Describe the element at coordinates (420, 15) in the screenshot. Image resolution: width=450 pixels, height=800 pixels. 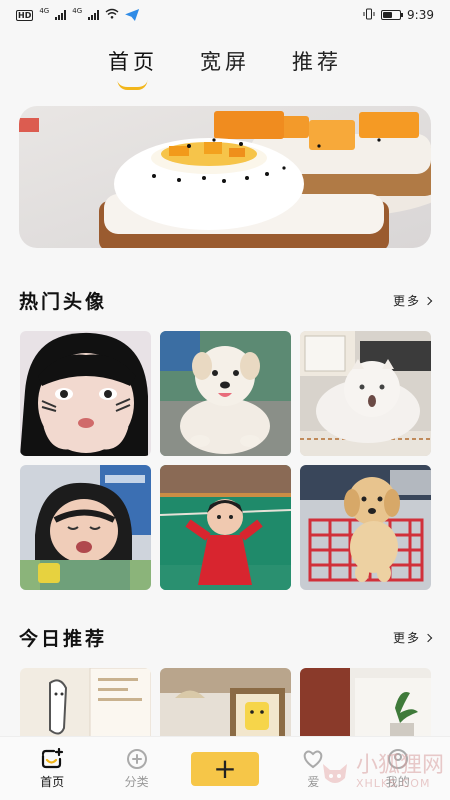
I see `clock: 9:39` at that location.